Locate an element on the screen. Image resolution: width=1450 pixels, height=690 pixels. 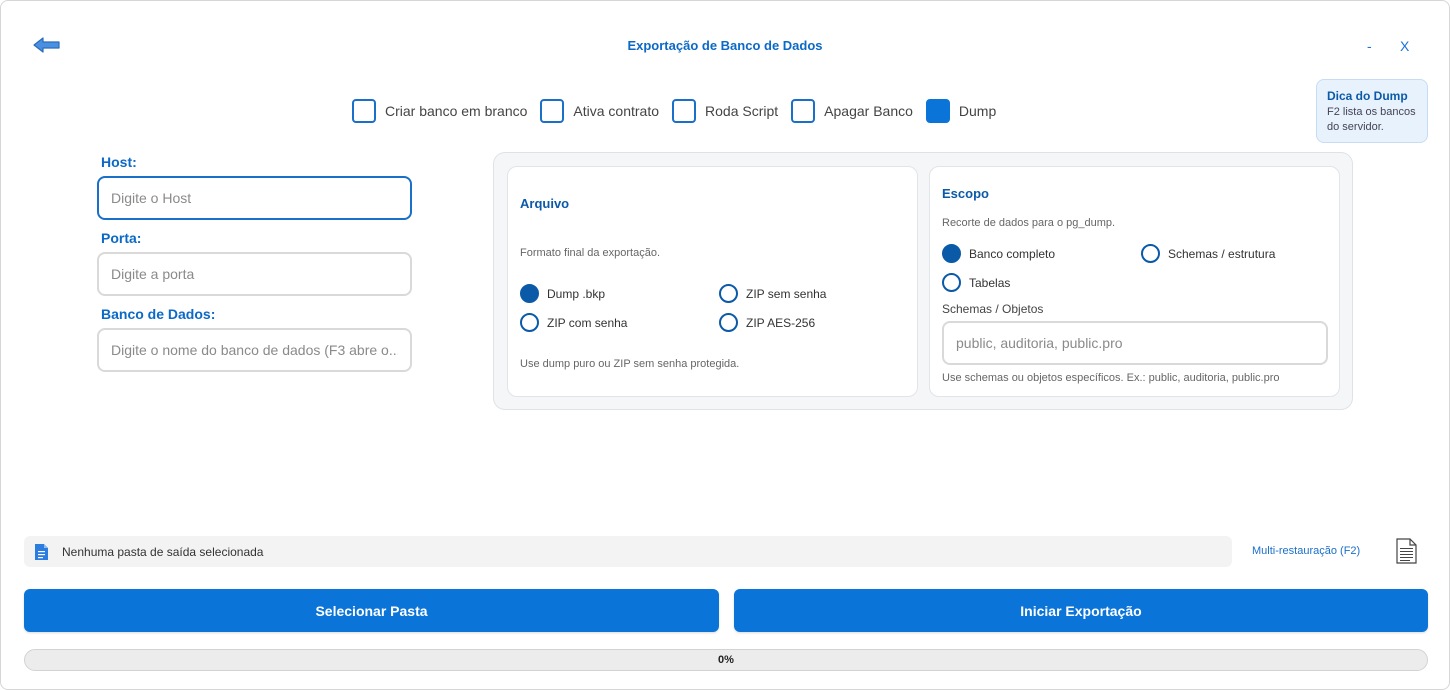
document-lines-icon is located at coordinates (1406, 551).